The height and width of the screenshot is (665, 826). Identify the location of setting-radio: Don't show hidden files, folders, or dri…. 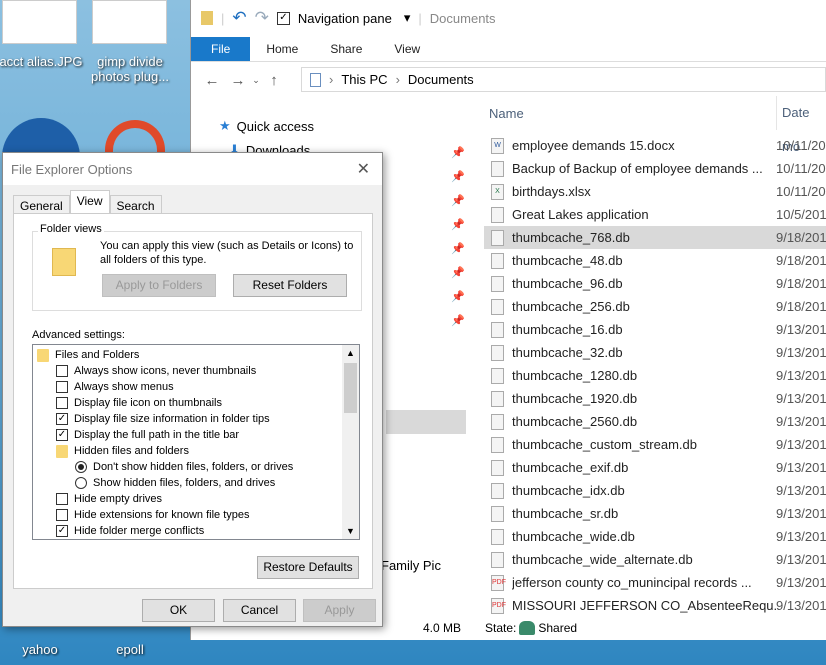
(184, 467).